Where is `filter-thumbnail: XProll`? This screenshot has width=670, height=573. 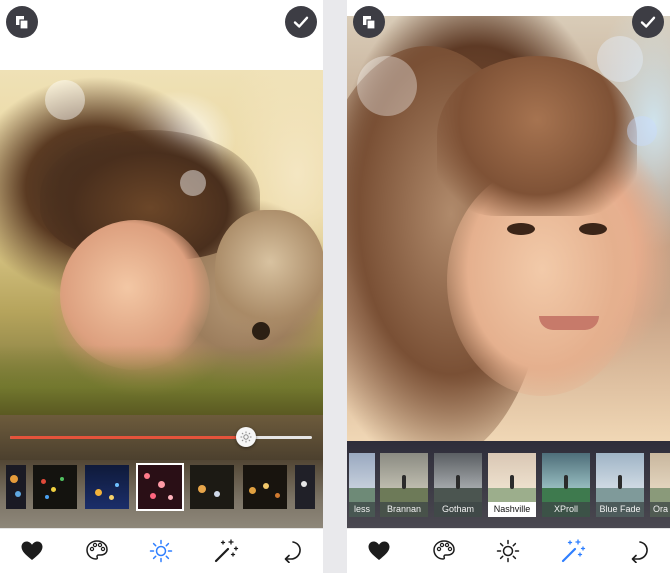 filter-thumbnail: XProll is located at coordinates (566, 485).